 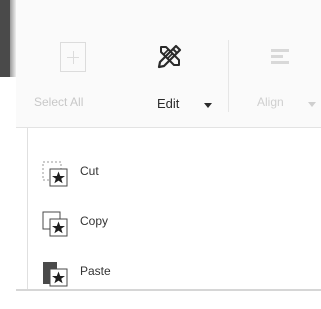 I want to click on copy-icon, so click(x=55, y=224).